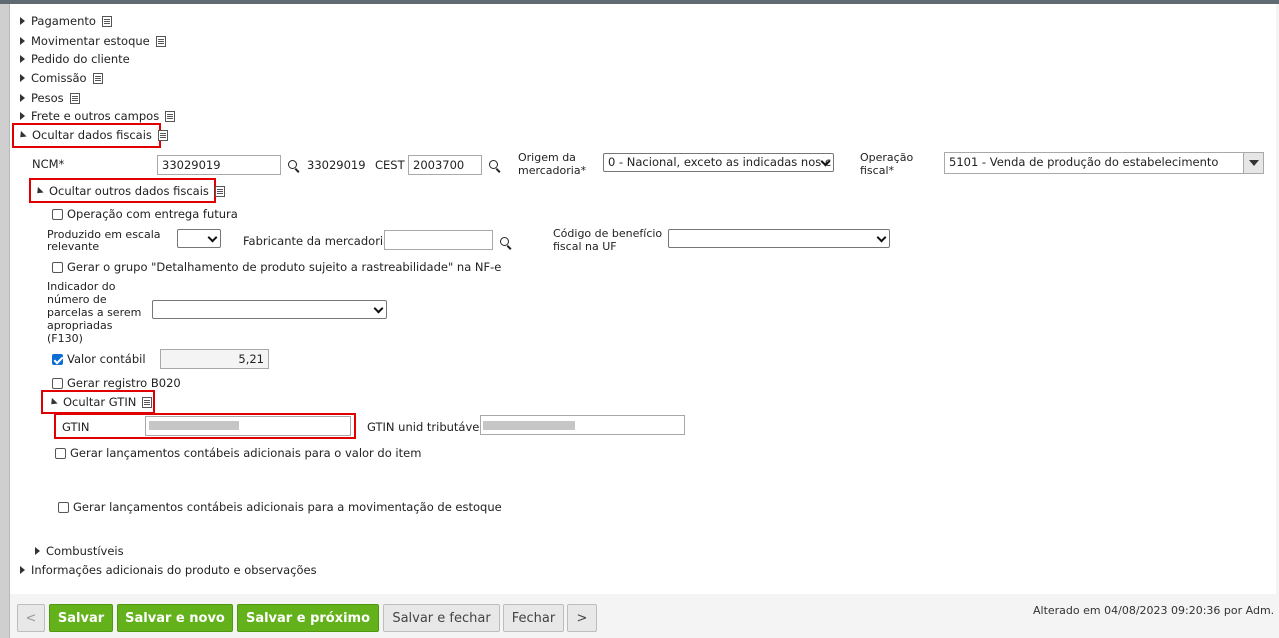 Image resolution: width=1279 pixels, height=638 pixels. What do you see at coordinates (124, 383) in the screenshot?
I see `b020-label: Gerar registro B020` at bounding box center [124, 383].